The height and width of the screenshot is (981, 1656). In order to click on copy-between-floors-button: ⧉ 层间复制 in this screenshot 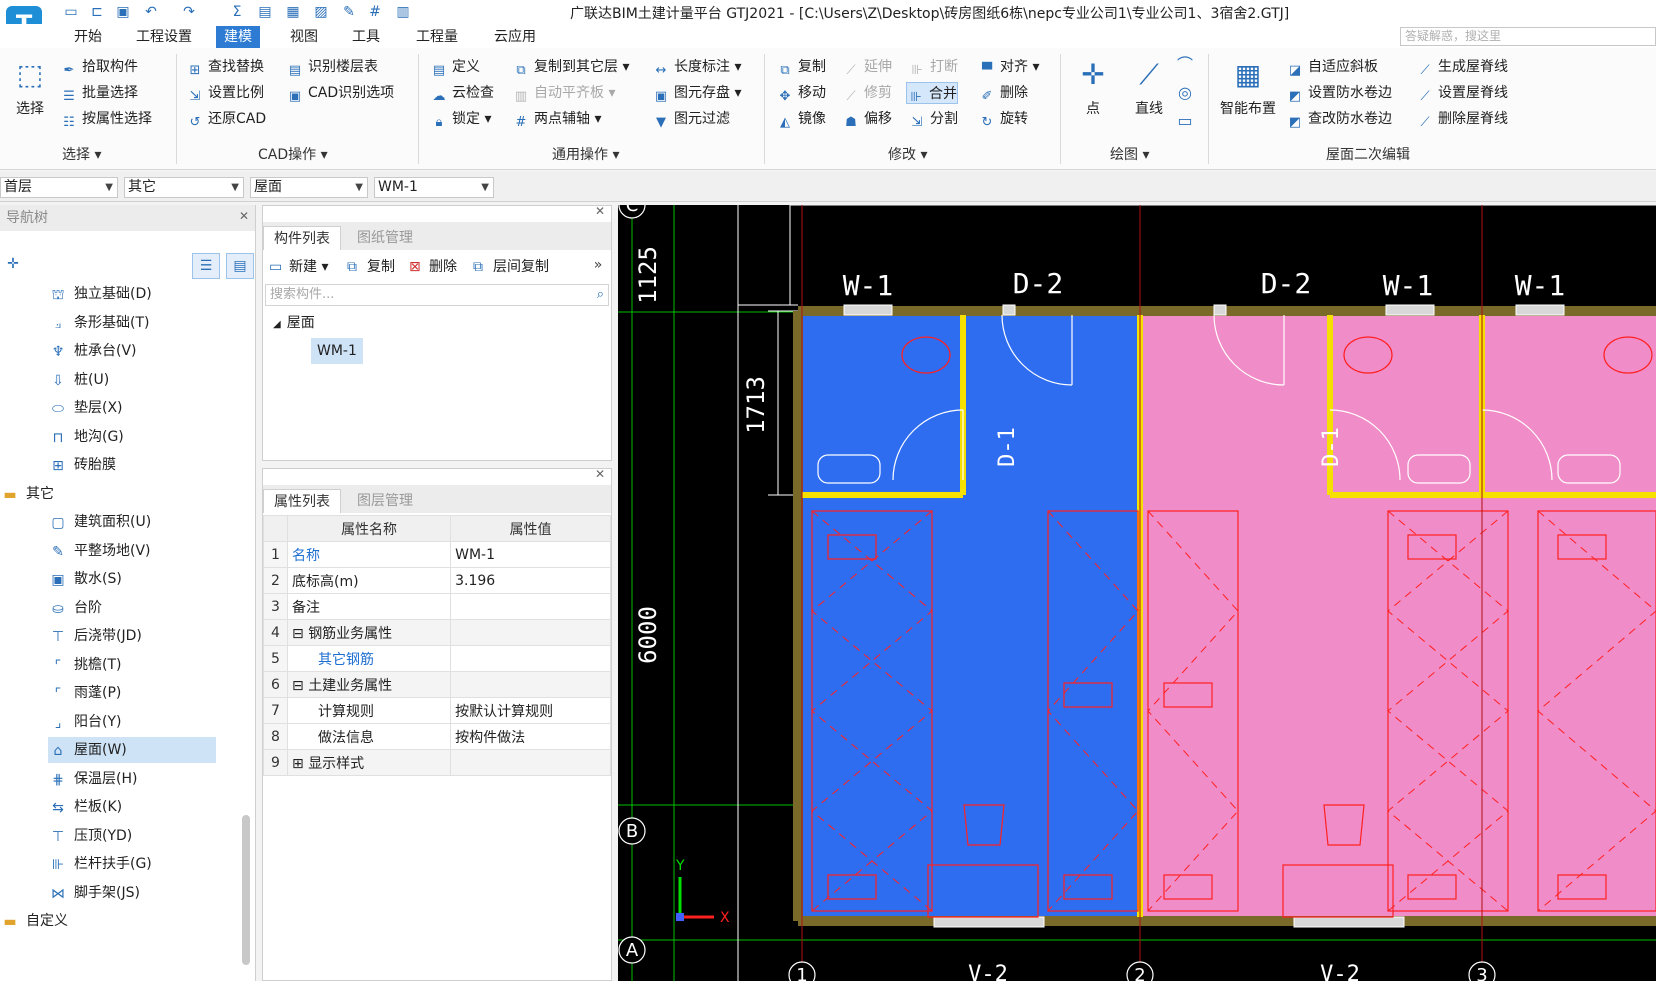, I will do `click(511, 267)`.